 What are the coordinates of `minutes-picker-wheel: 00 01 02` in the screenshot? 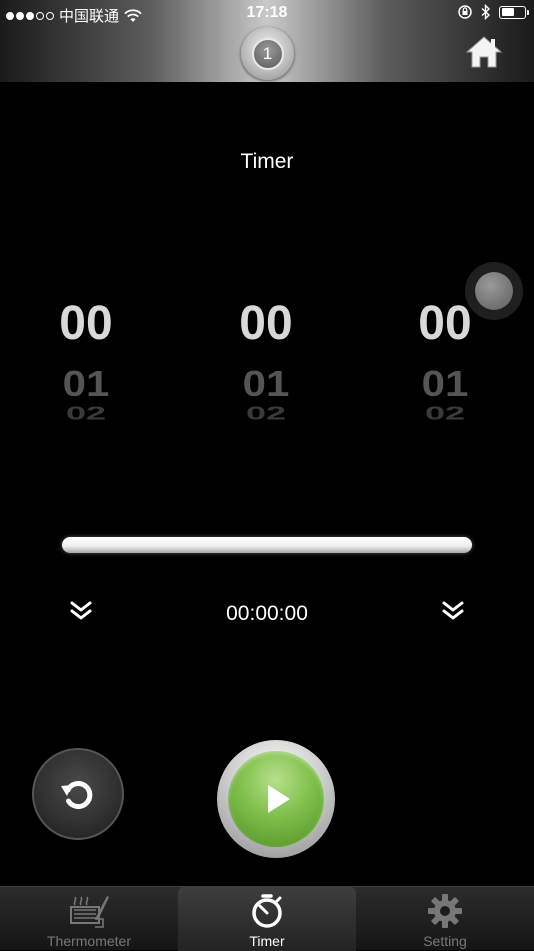 It's located at (266, 366).